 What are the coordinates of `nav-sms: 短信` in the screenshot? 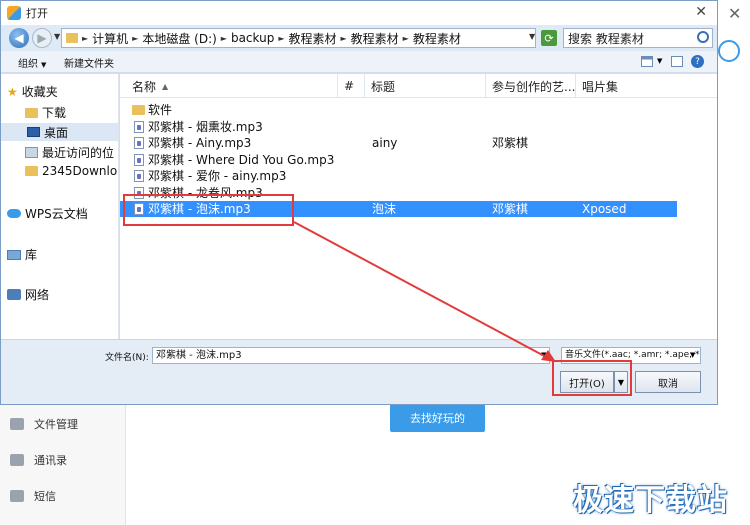 It's located at (33, 496).